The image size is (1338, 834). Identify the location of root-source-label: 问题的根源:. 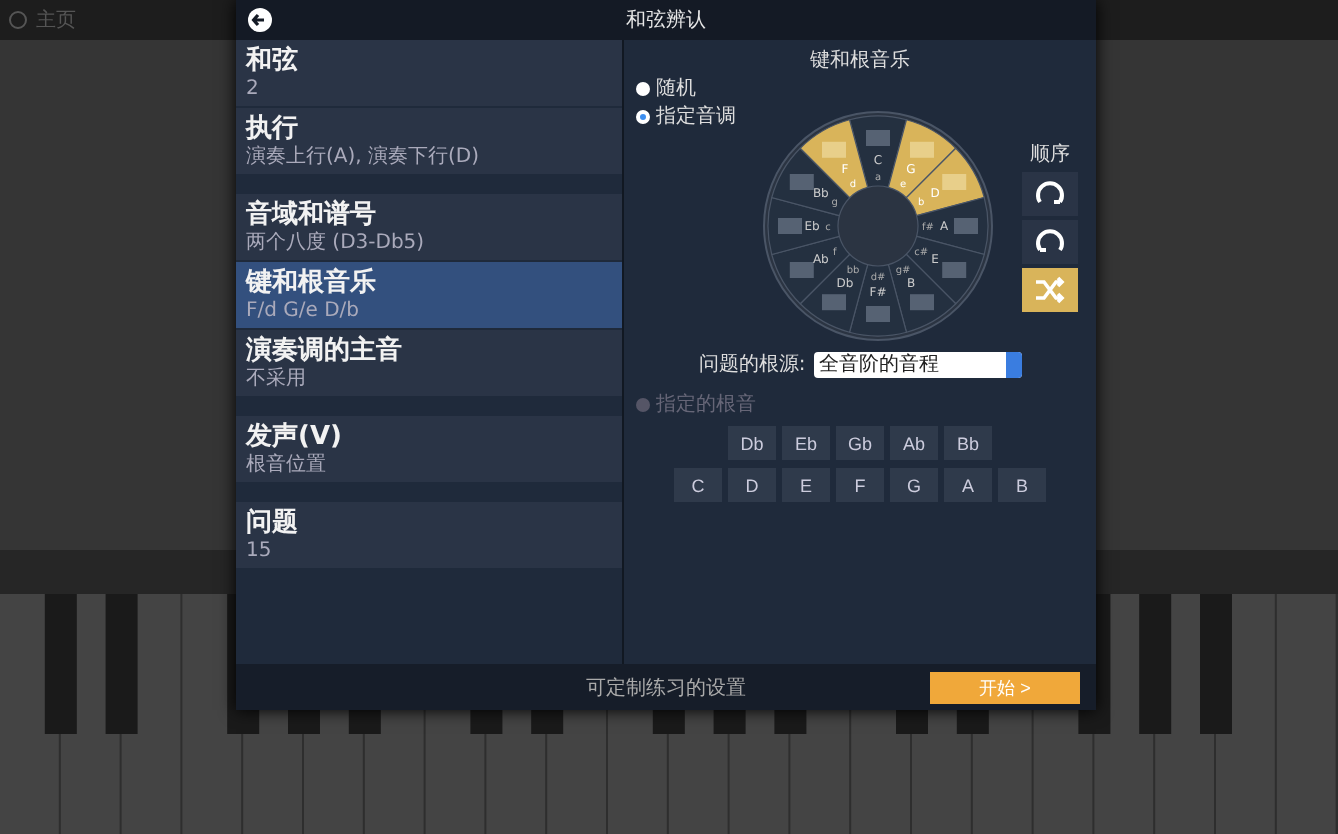
(752, 364).